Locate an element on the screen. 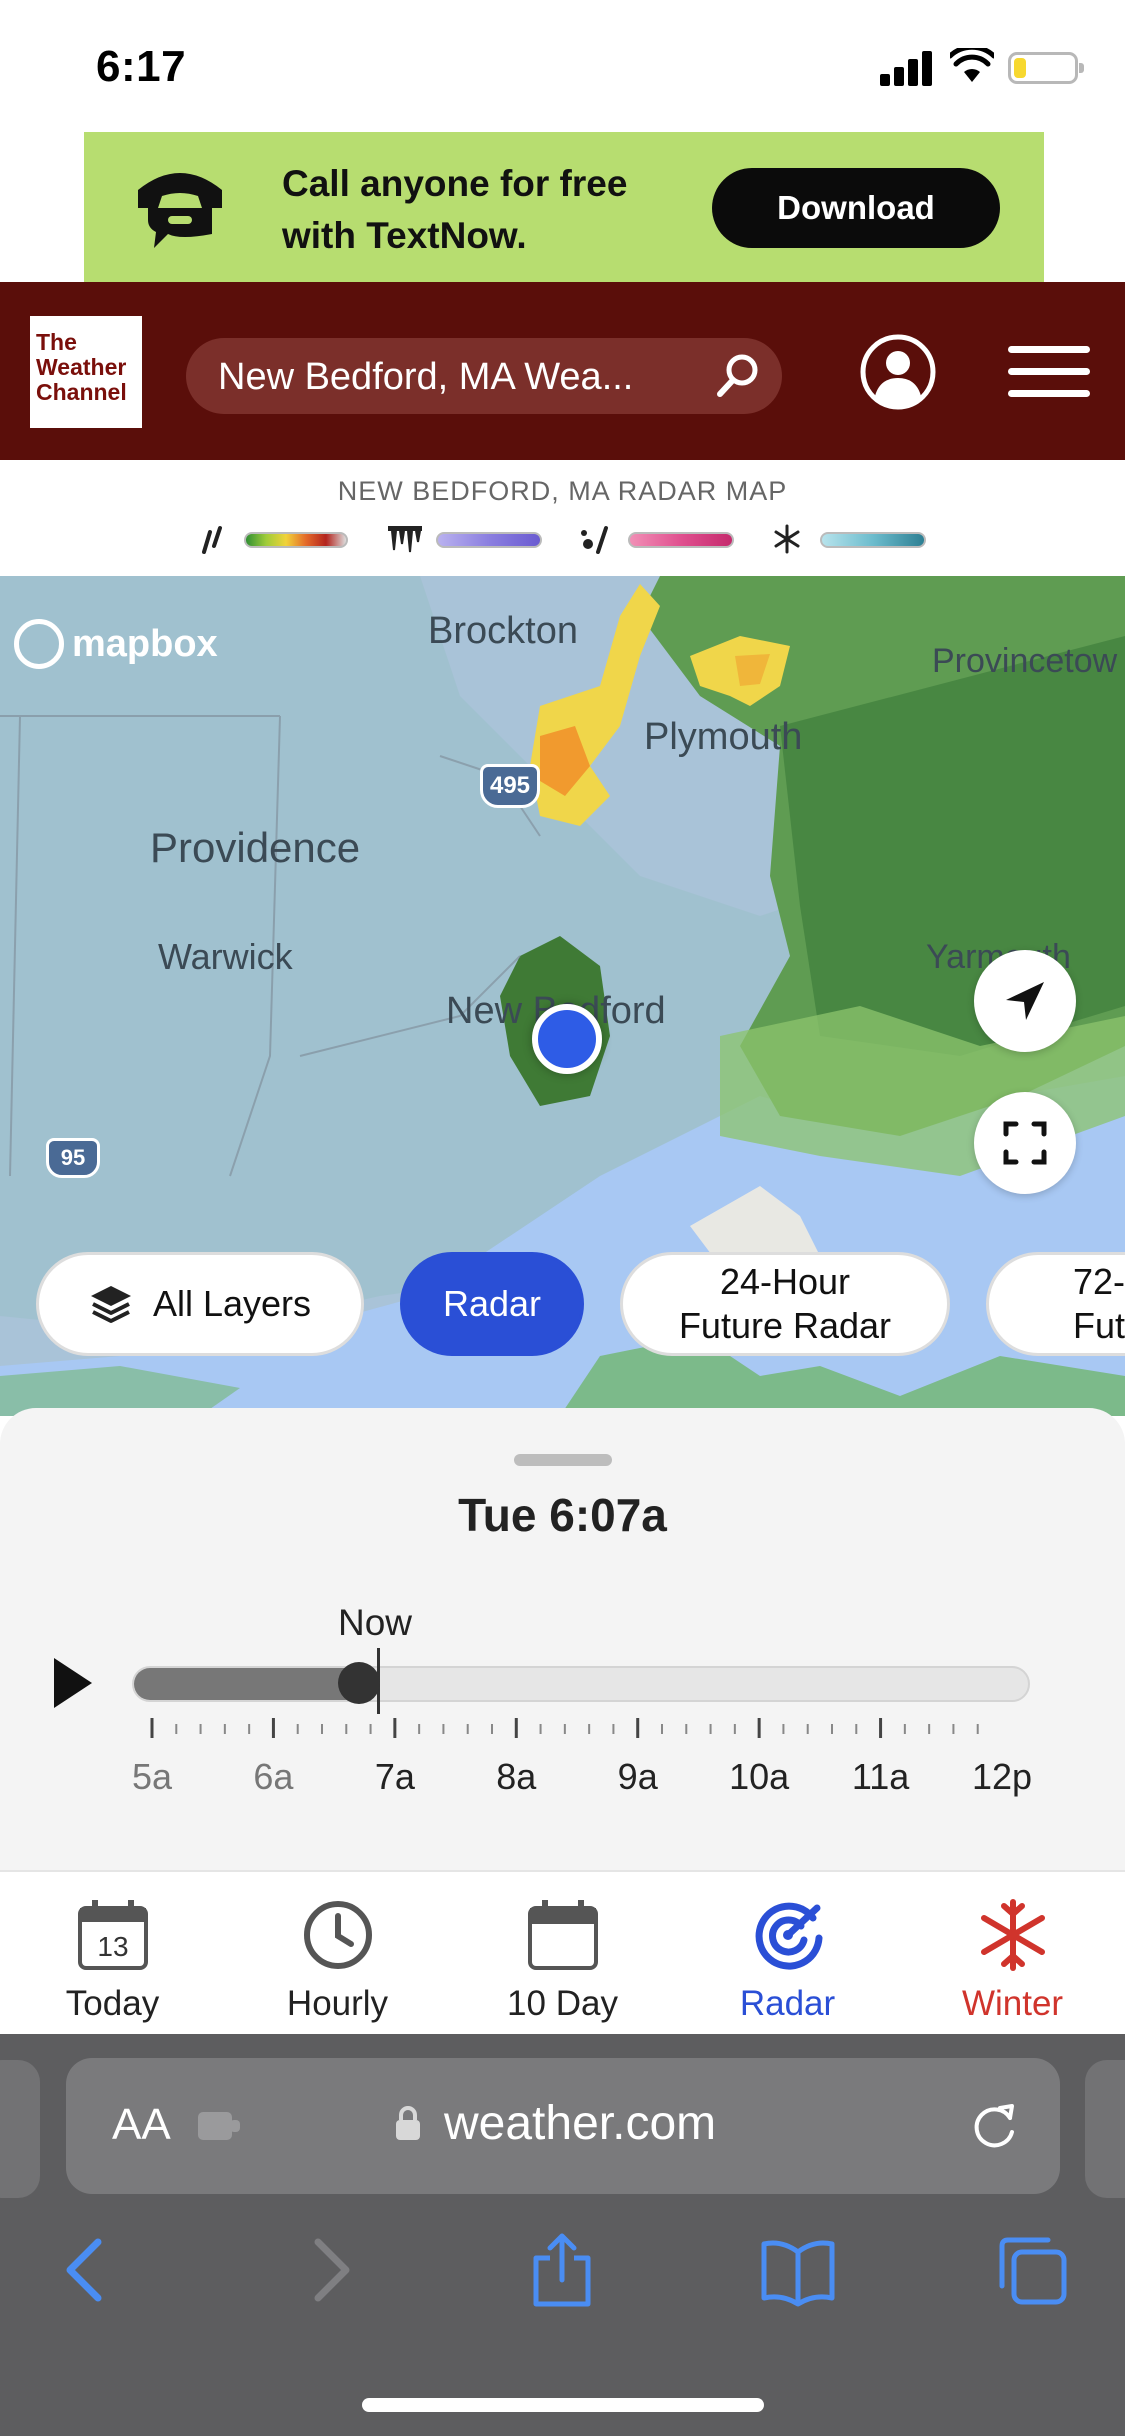 The width and height of the screenshot is (1125, 2436). back-icon is located at coordinates (86, 2270).